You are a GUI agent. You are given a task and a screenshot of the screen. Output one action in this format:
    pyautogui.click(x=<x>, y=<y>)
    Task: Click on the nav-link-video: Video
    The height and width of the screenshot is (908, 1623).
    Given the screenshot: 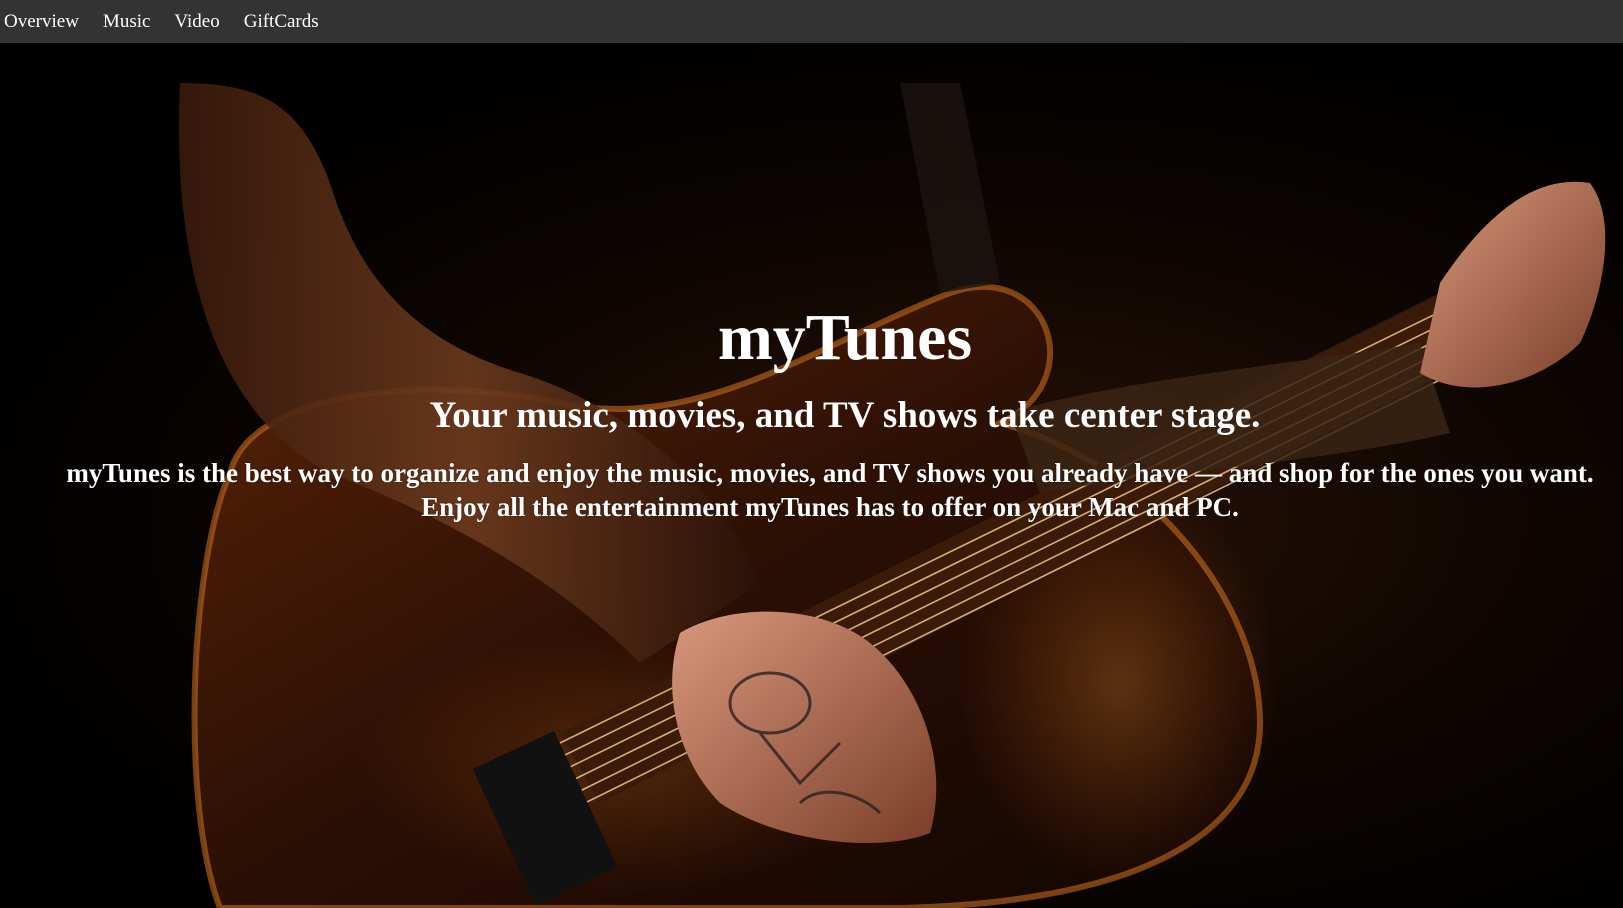 What is the action you would take?
    pyautogui.click(x=196, y=21)
    